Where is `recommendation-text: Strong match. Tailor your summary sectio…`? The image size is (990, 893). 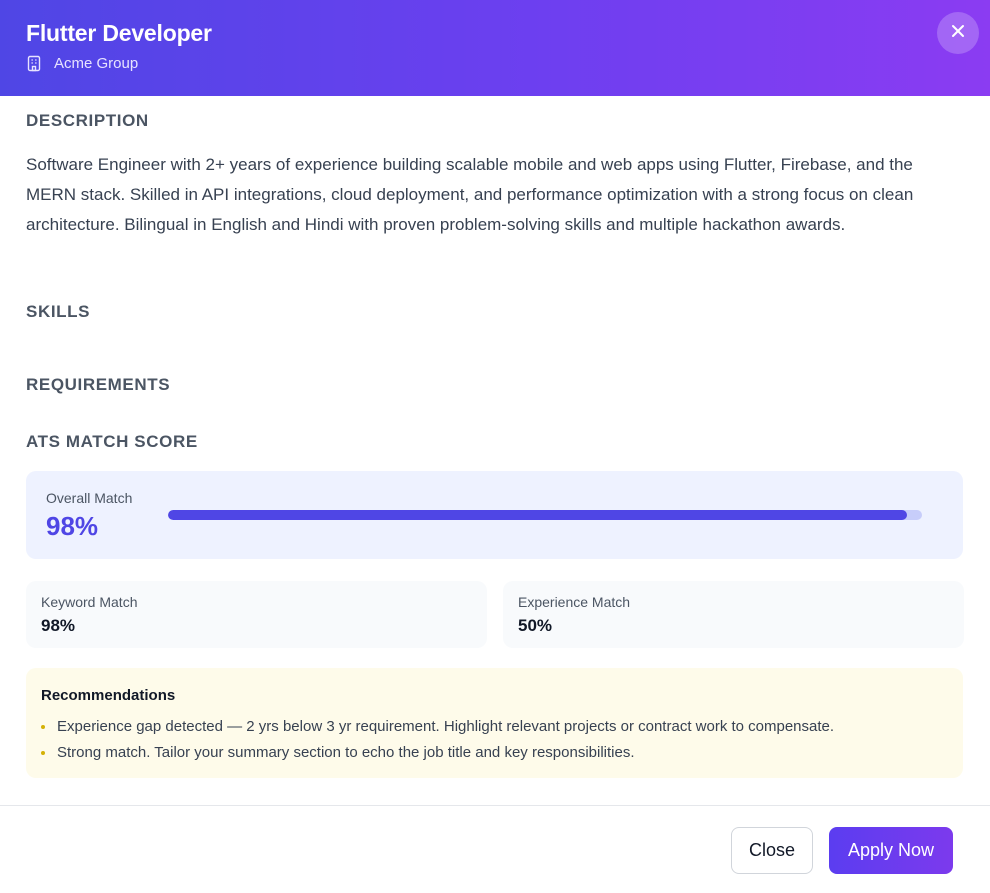
recommendation-text: Strong match. Tailor your summary sectio… is located at coordinates (346, 752).